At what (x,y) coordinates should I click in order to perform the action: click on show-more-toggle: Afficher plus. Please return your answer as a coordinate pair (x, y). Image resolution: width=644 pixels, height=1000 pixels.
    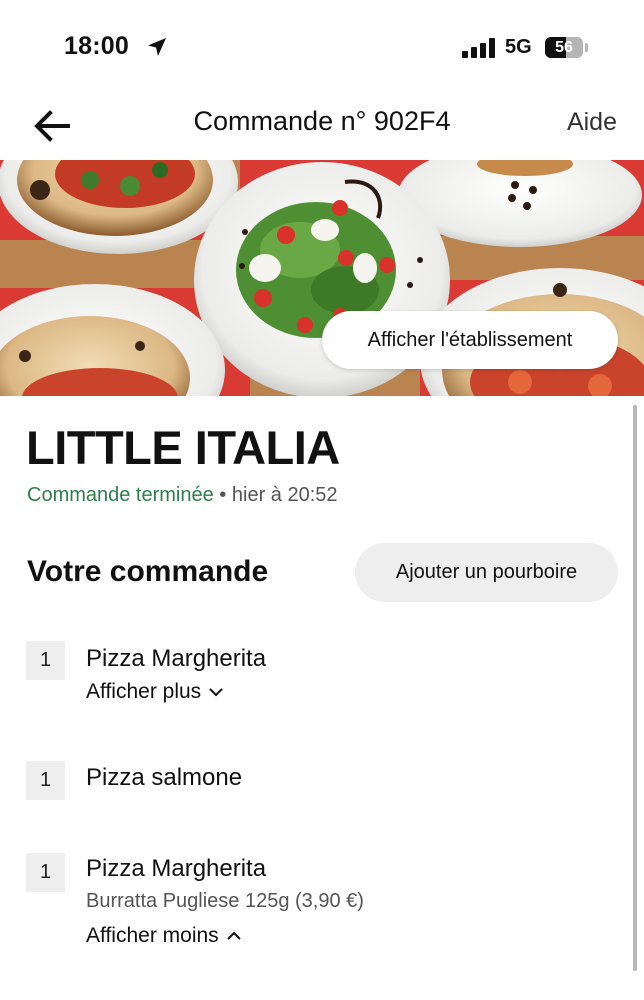
    Looking at the image, I should click on (154, 692).